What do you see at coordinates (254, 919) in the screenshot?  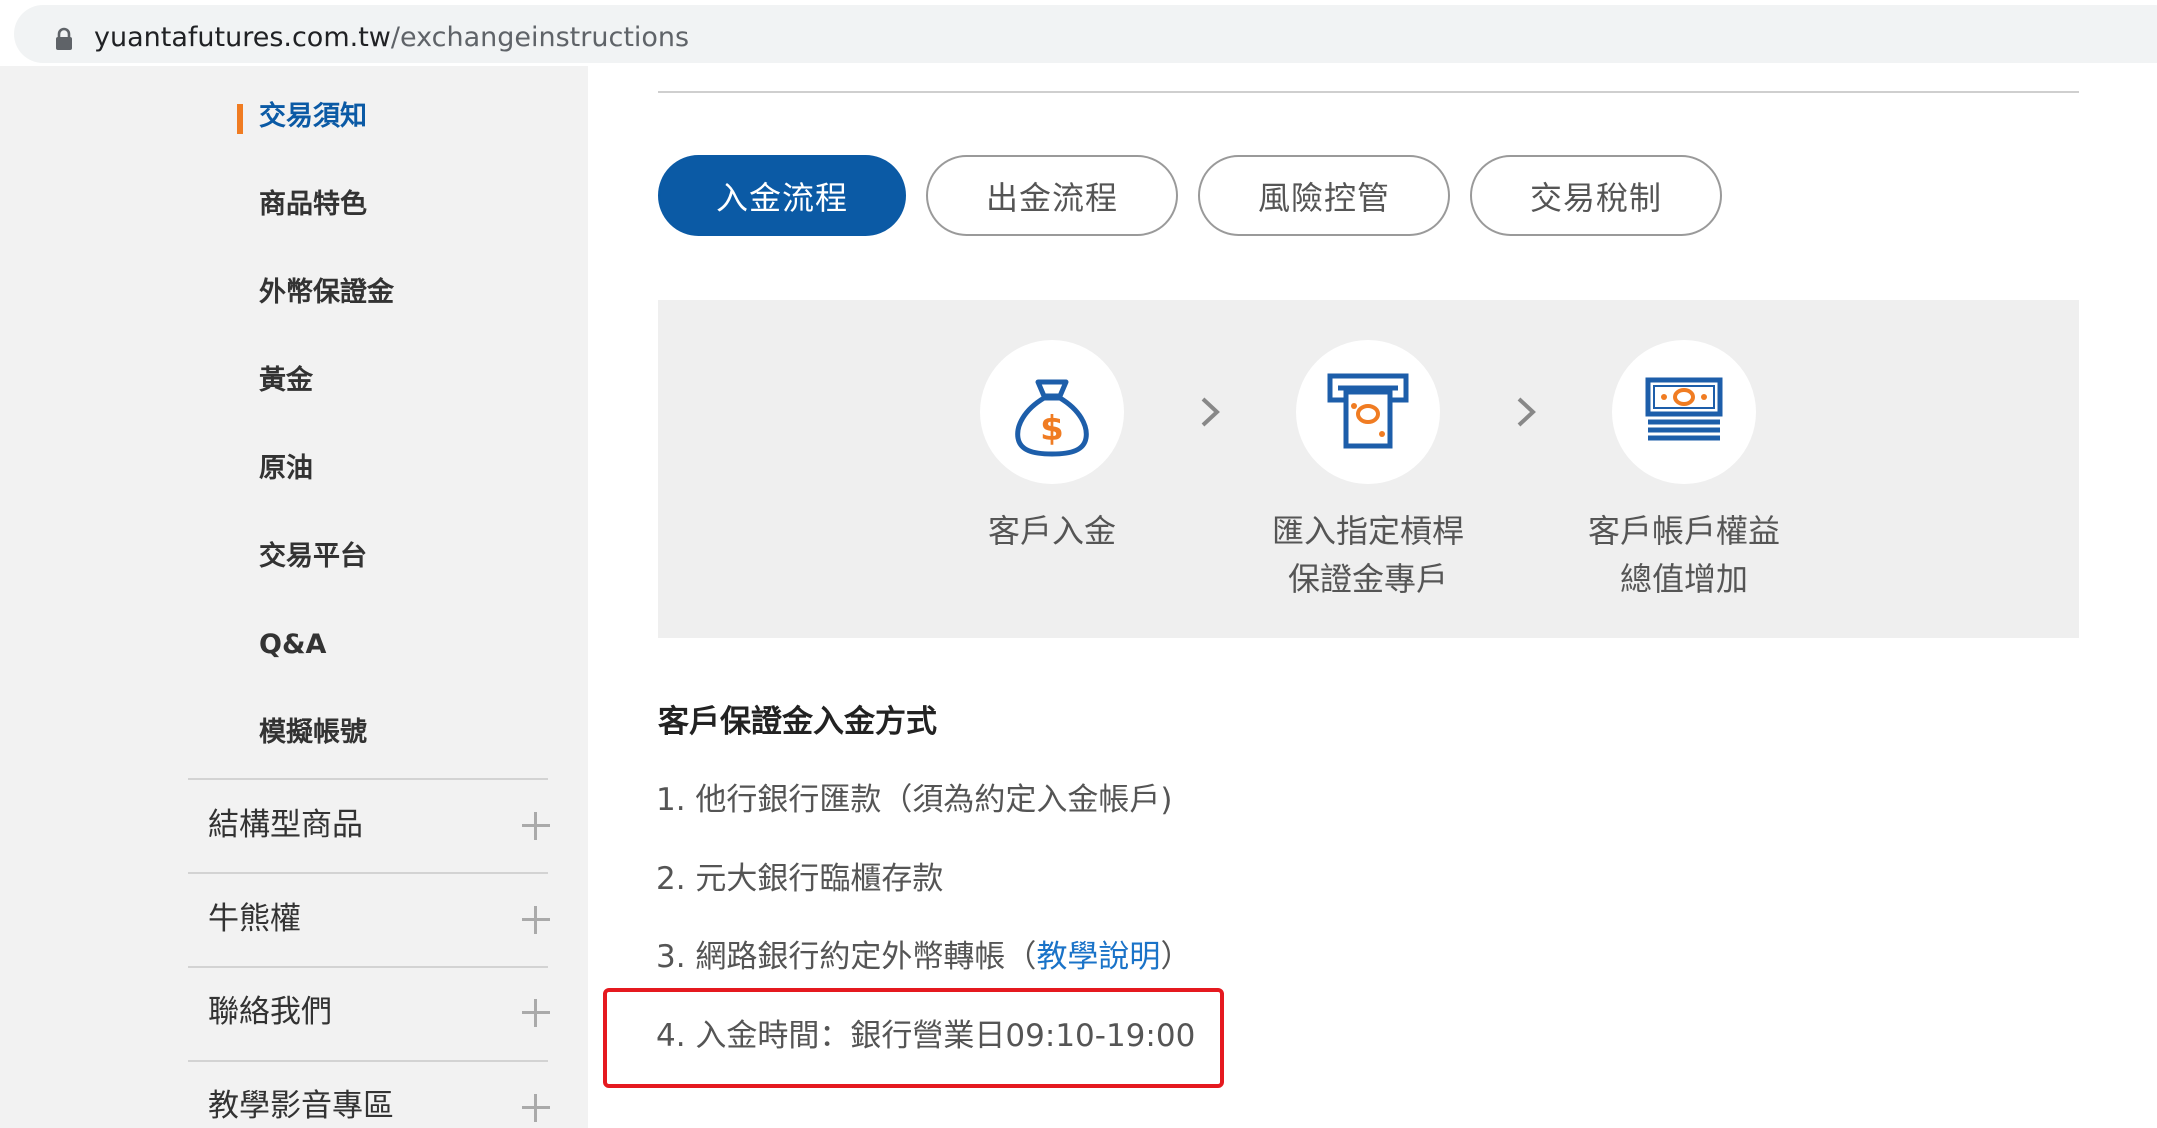 I see `sidebar-category-cbbc: 牛熊權` at bounding box center [254, 919].